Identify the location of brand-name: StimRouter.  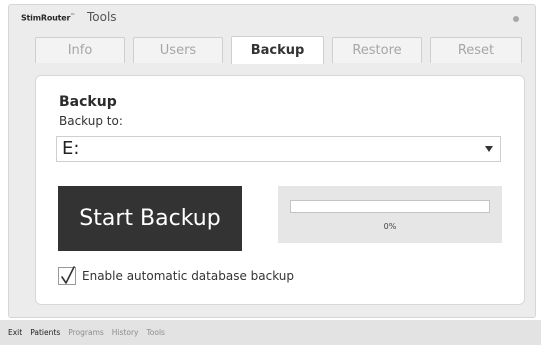
(46, 18).